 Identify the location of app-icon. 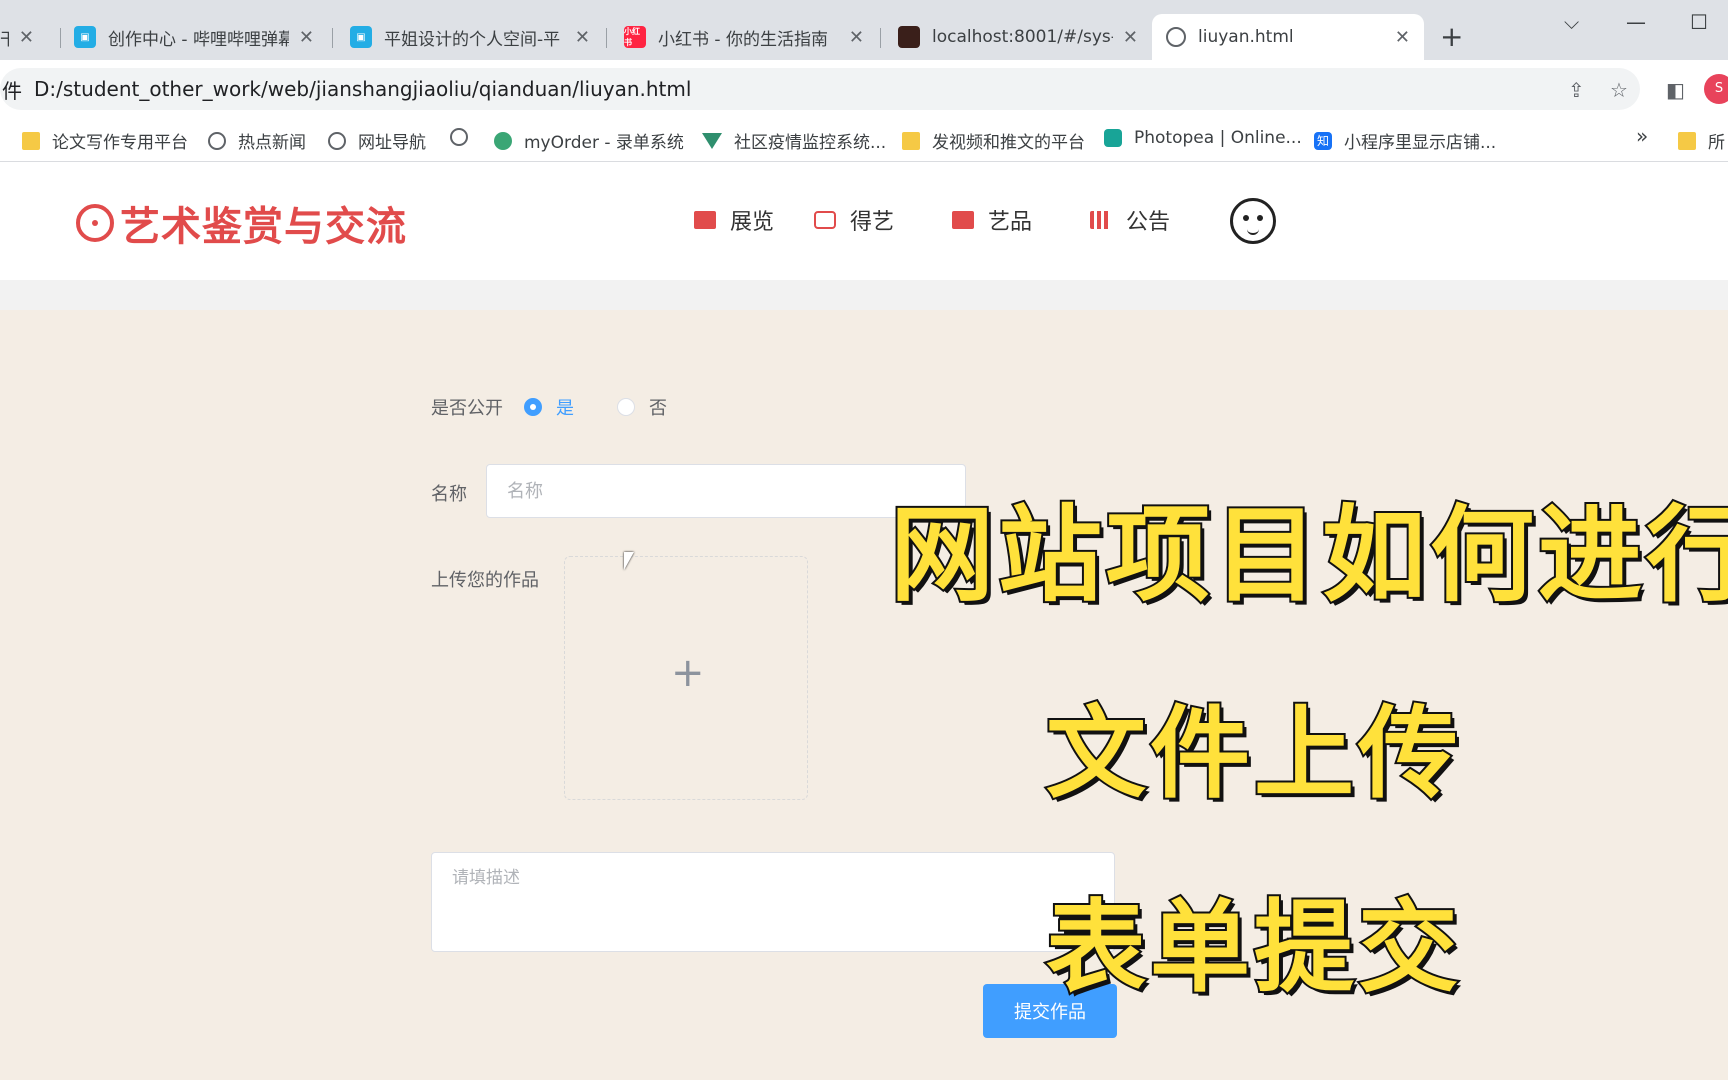
(909, 37).